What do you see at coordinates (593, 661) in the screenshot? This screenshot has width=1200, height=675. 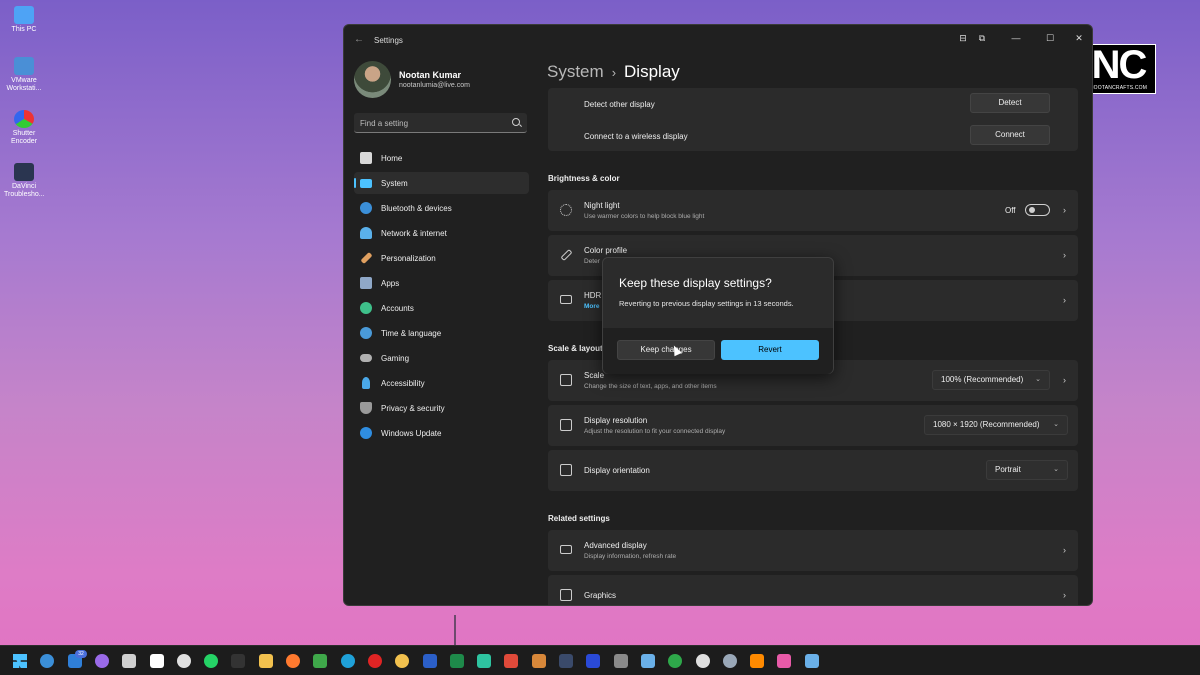 I see `taskbar-photoshop-icon` at bounding box center [593, 661].